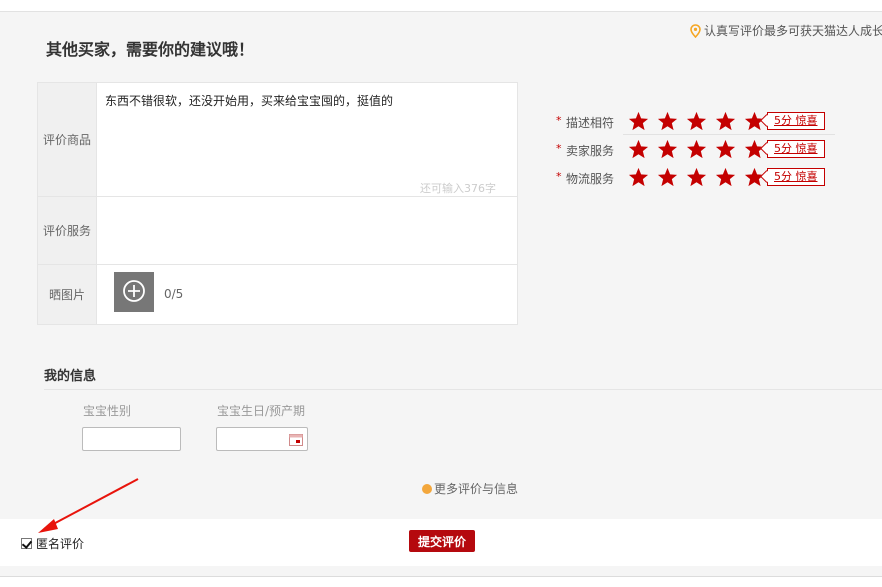 This screenshot has height=587, width=882. What do you see at coordinates (590, 123) in the screenshot?
I see `rating-label: 描述相符` at bounding box center [590, 123].